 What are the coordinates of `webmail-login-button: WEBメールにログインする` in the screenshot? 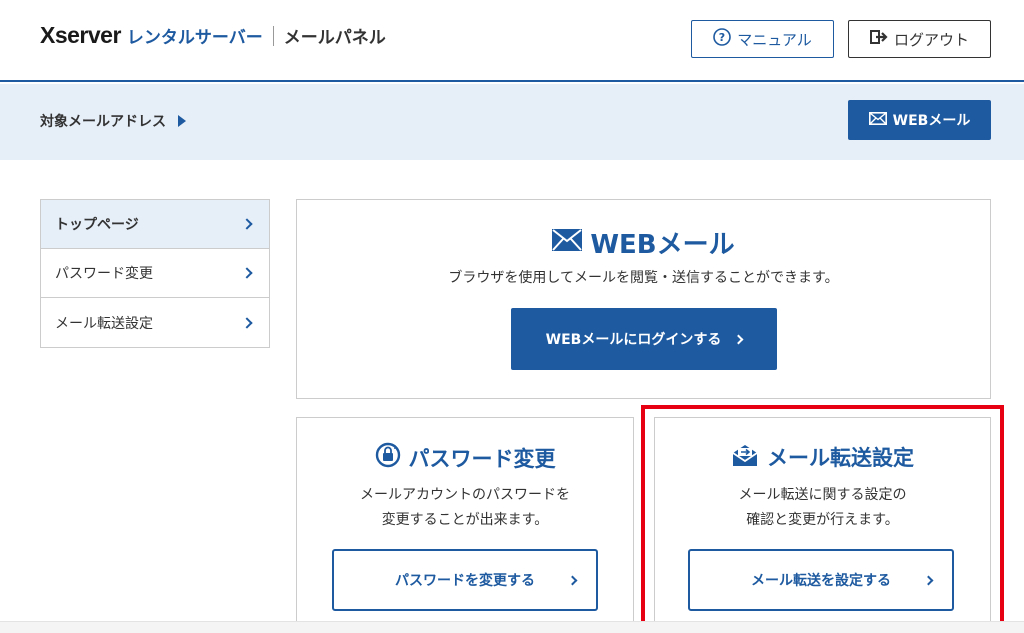 It's located at (644, 339).